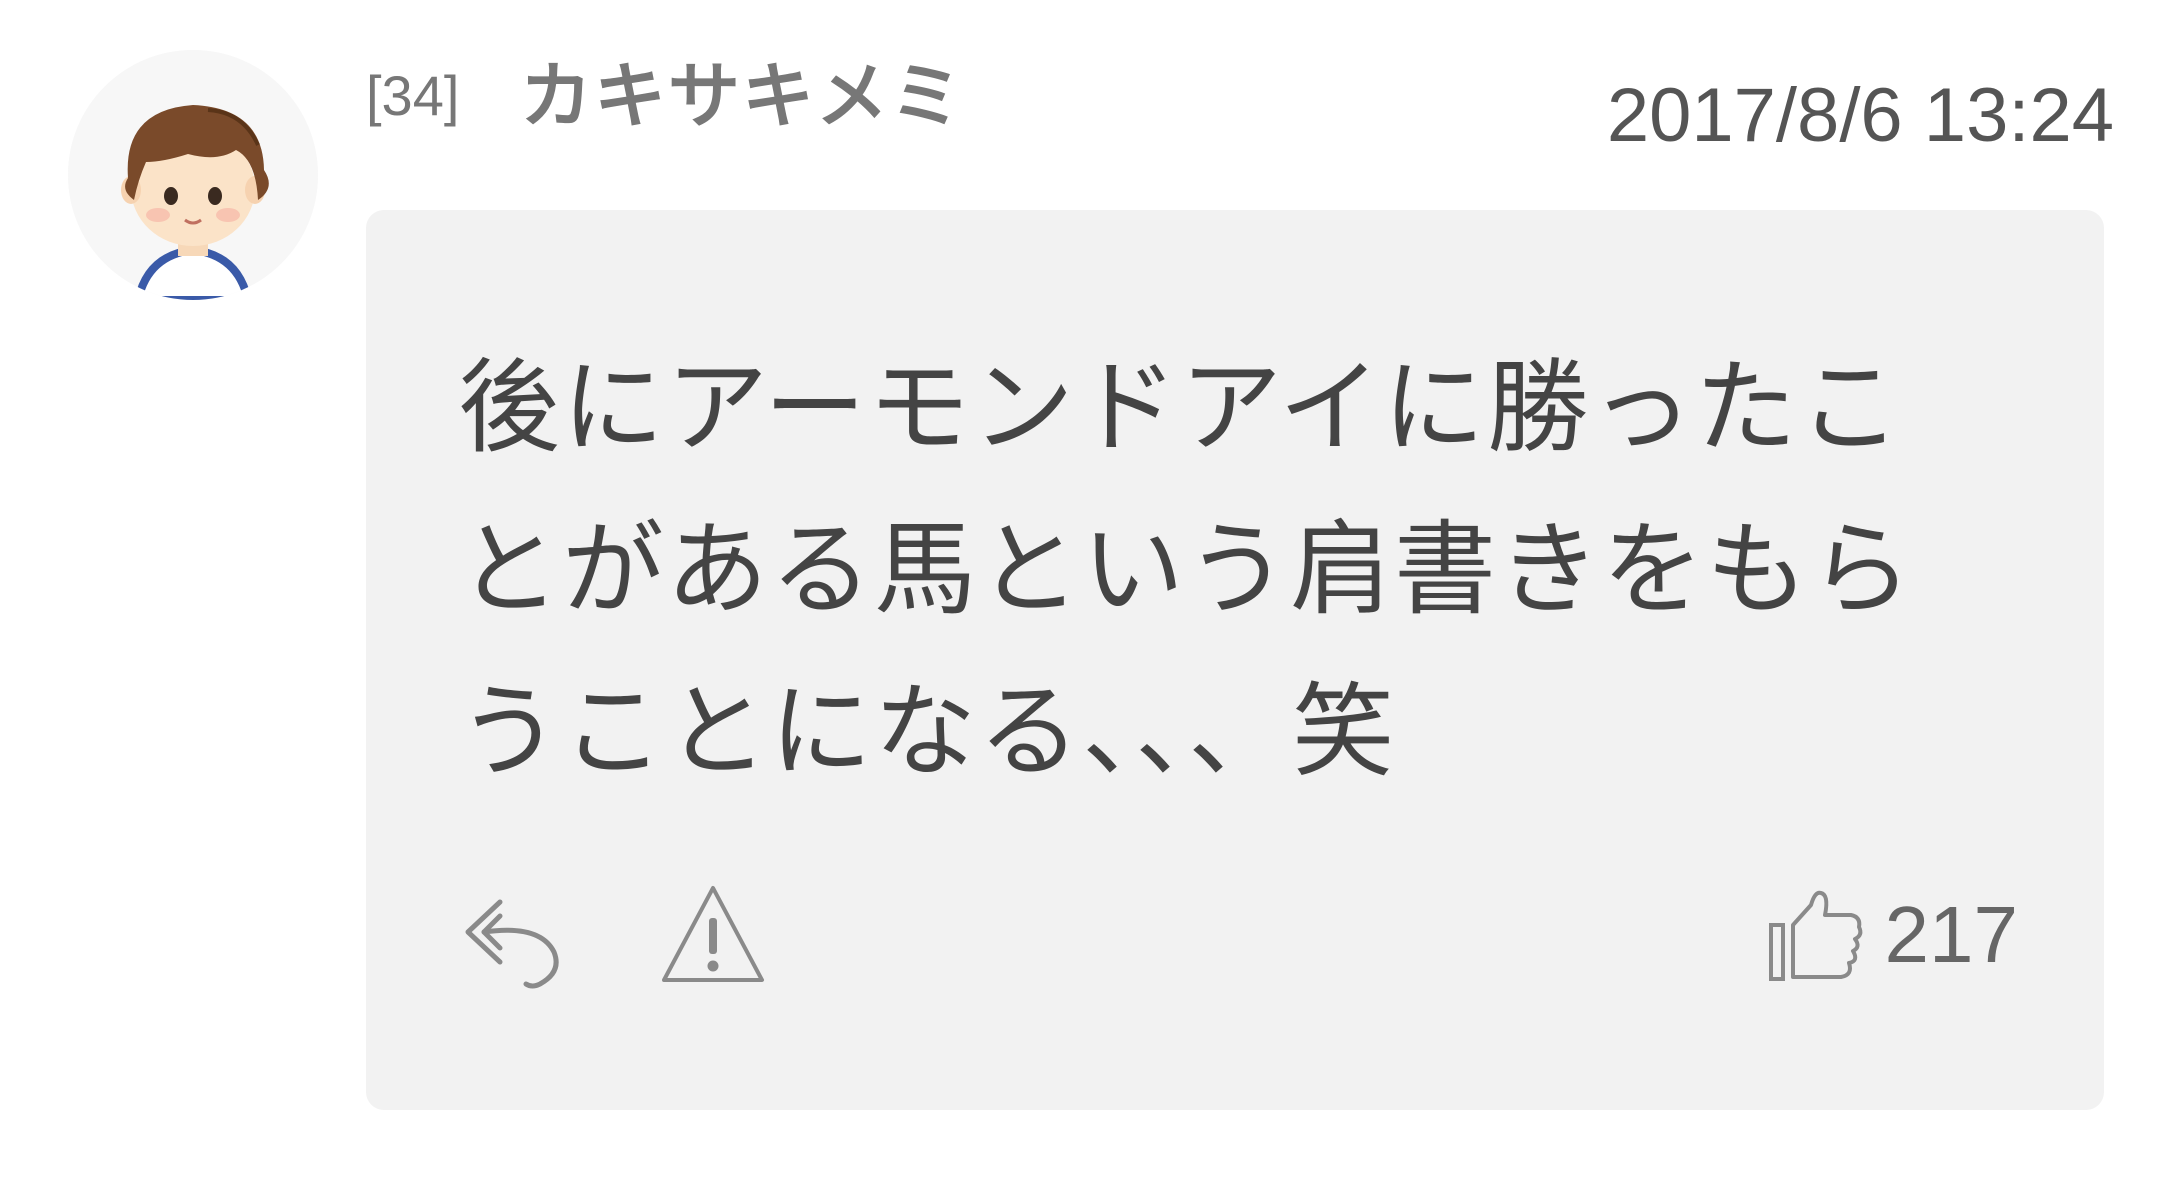 This screenshot has width=2160, height=1196. Describe the element at coordinates (1815, 935) in the screenshot. I see `thumbs-up-icon` at that location.